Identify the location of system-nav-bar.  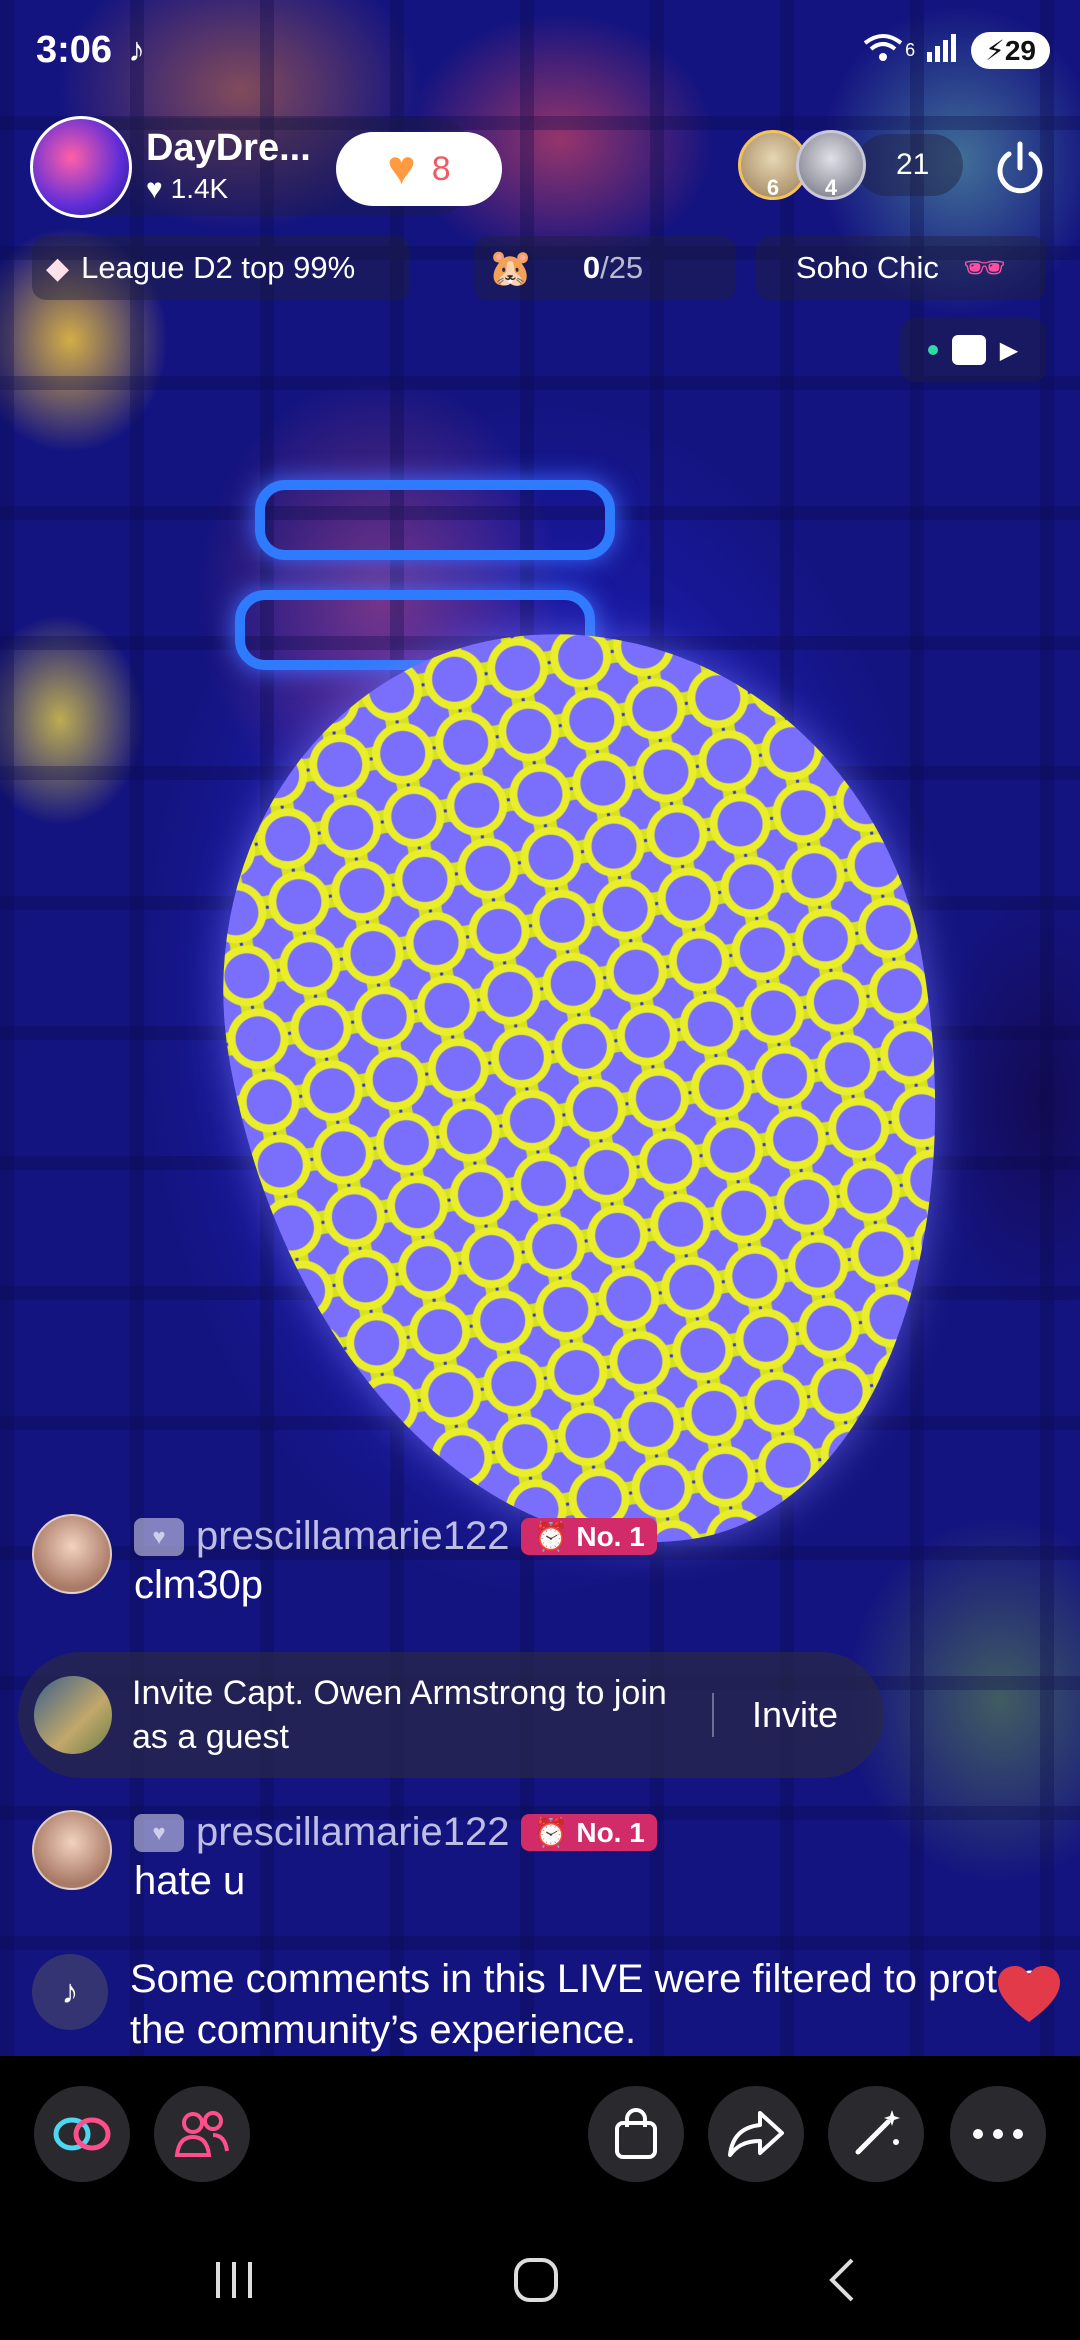
(540, 2275).